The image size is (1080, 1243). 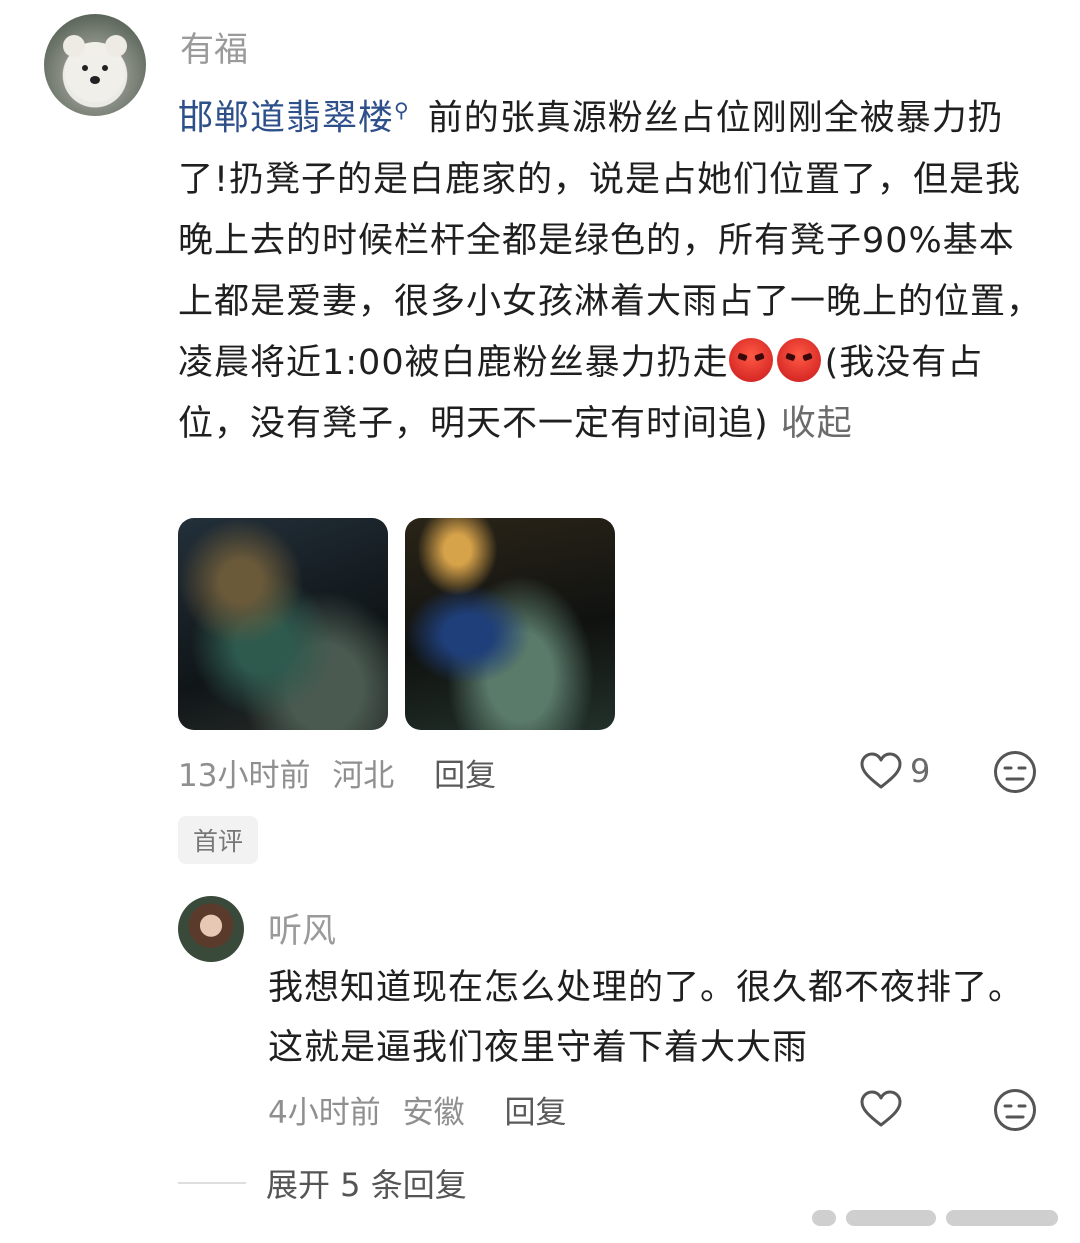 What do you see at coordinates (465, 776) in the screenshot?
I see `reply-button: 回复` at bounding box center [465, 776].